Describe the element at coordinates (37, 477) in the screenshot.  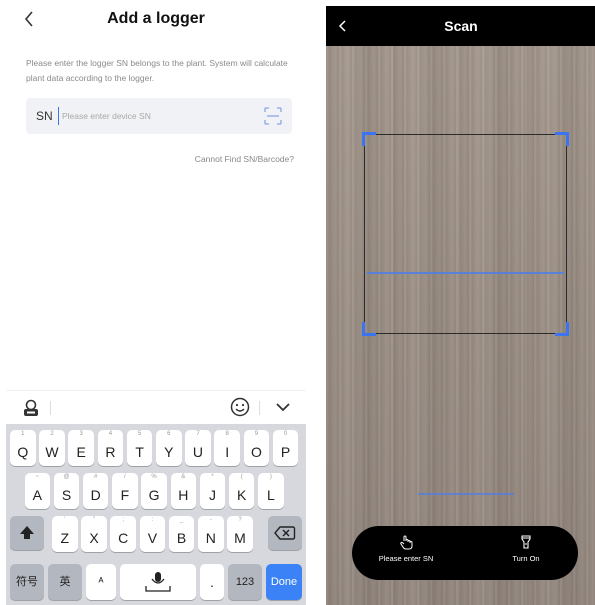
I see `key-hint: ~` at that location.